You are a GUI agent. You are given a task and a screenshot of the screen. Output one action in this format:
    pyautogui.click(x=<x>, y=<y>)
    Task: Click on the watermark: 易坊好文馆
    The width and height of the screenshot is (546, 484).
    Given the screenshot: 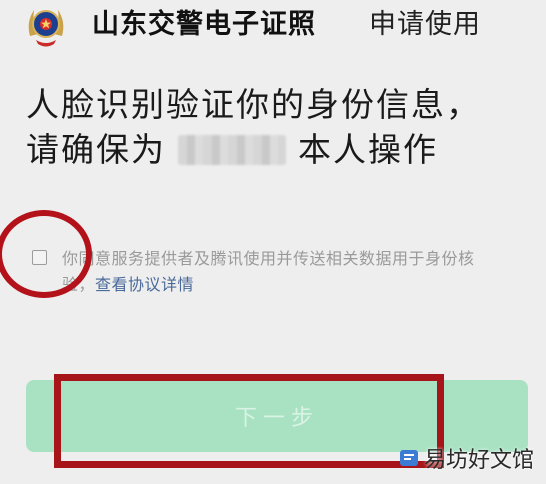 What is the action you would take?
    pyautogui.click(x=466, y=458)
    